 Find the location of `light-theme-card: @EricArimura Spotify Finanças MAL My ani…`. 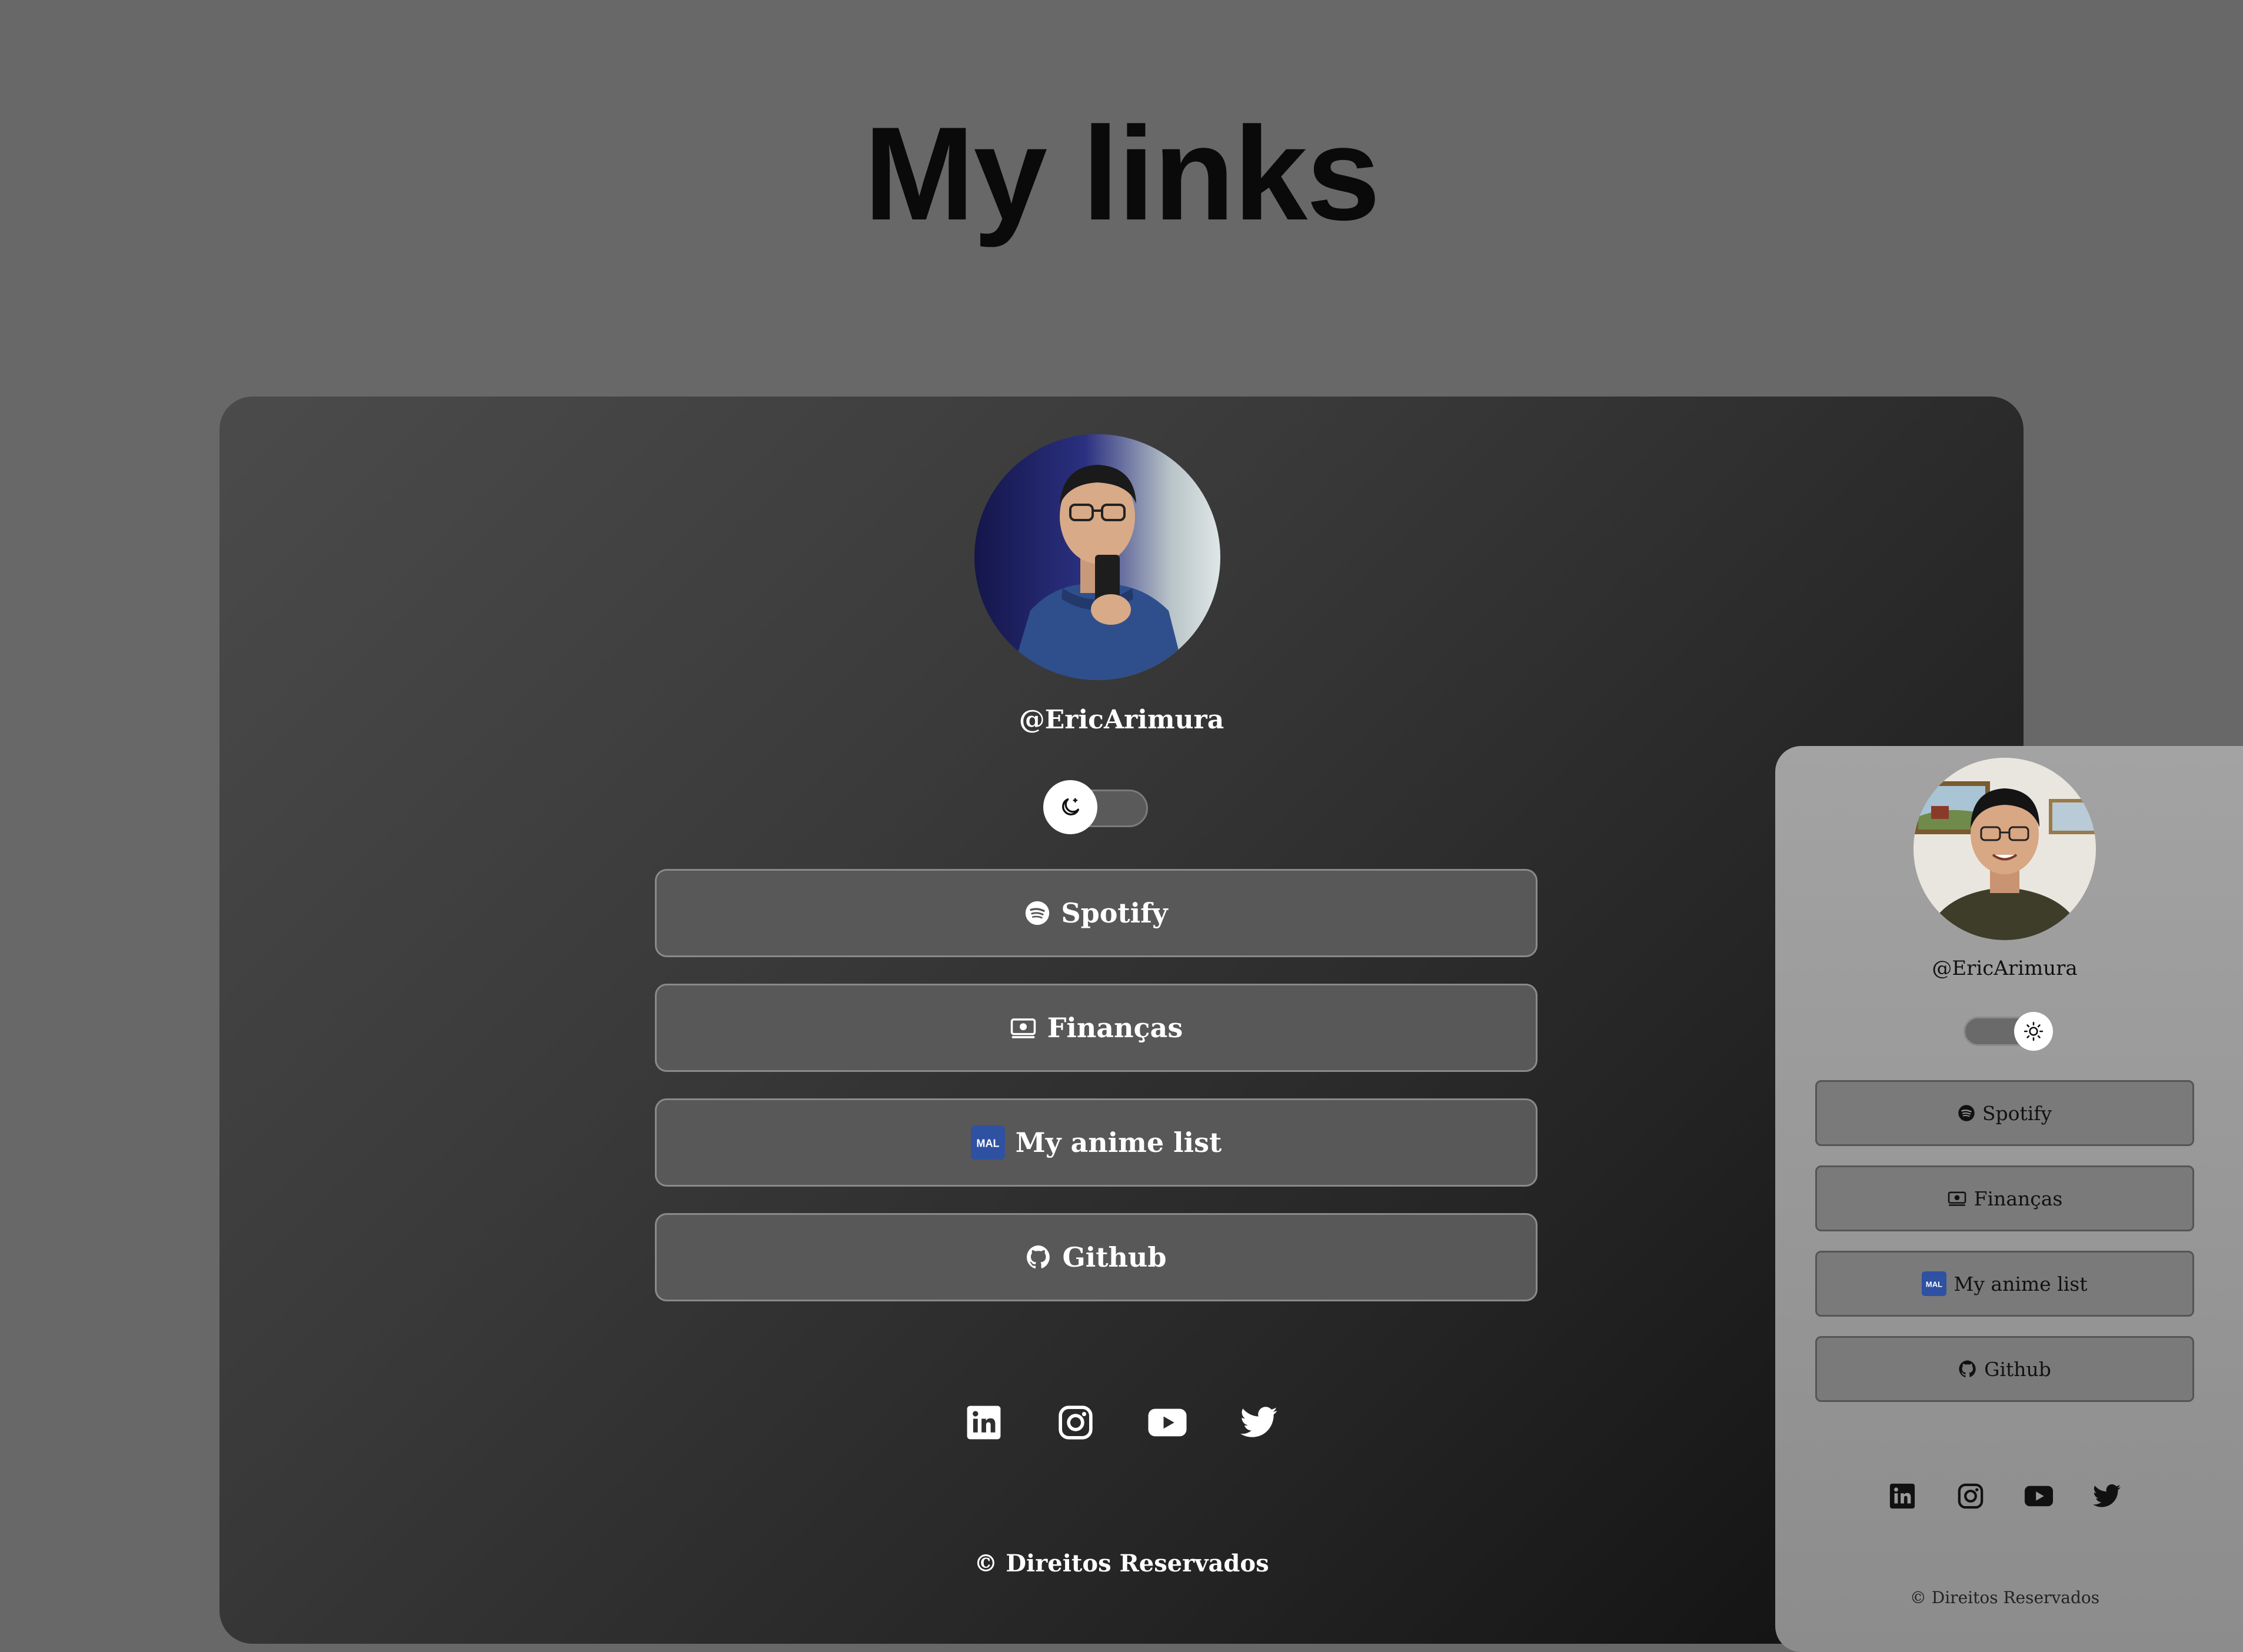

light-theme-card: @EricArimura Spotify Finanças MAL My ani… is located at coordinates (2009, 1199).